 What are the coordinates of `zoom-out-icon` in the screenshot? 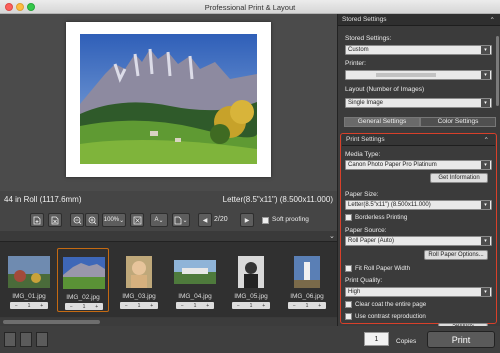 It's located at (77, 220).